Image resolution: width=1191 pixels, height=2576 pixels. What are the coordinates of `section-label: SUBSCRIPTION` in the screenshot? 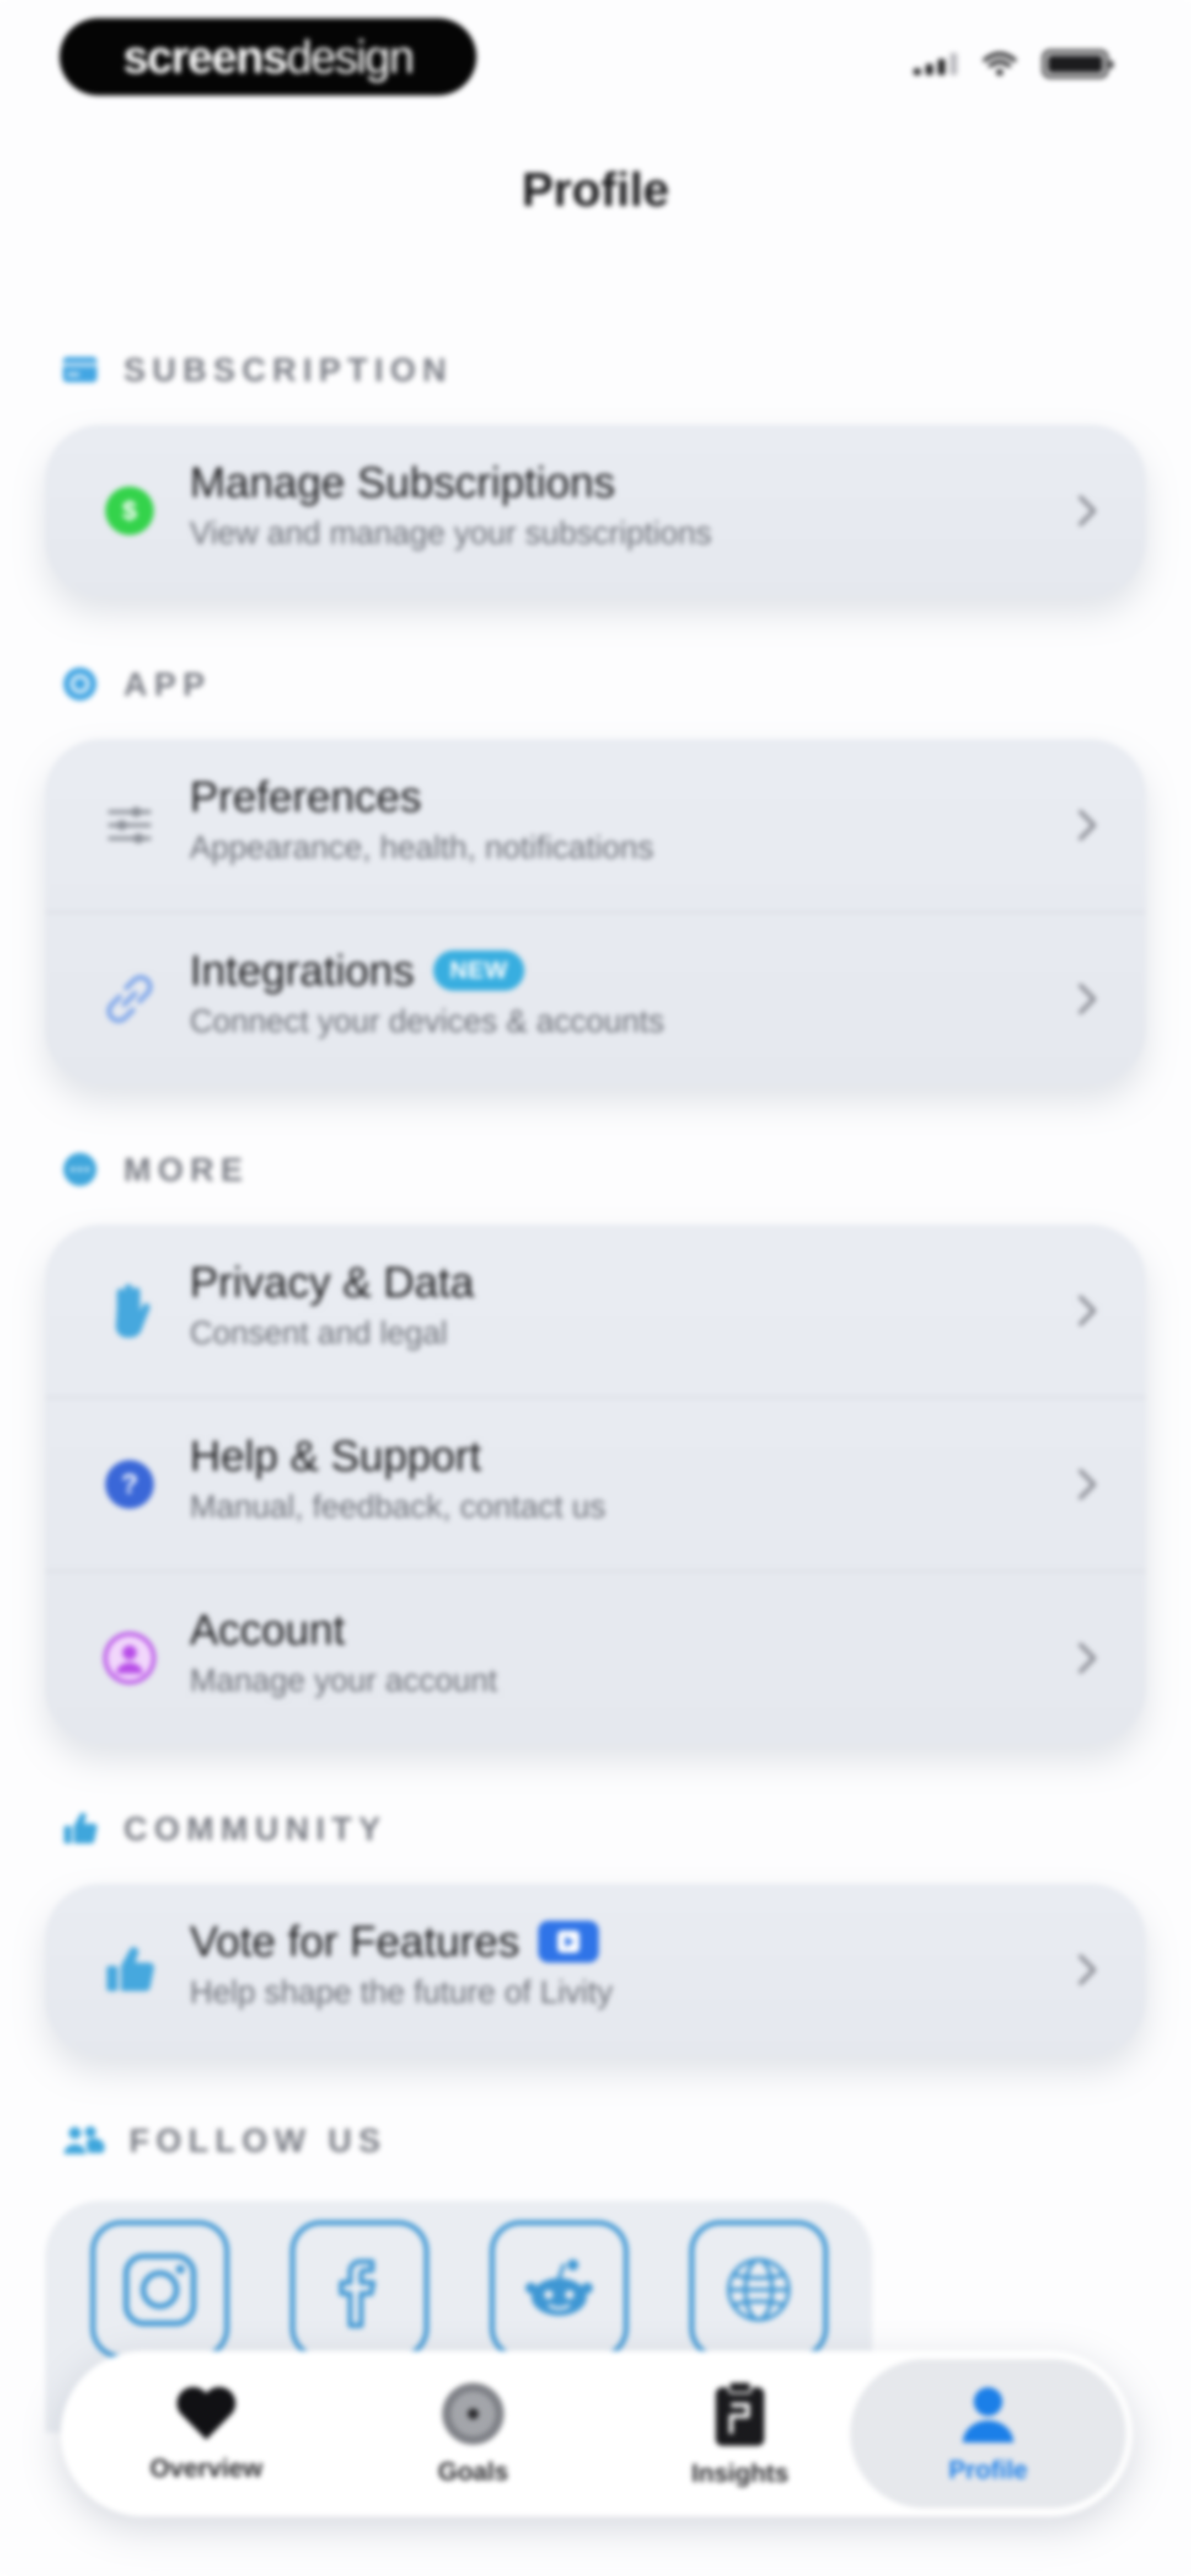 It's located at (288, 369).